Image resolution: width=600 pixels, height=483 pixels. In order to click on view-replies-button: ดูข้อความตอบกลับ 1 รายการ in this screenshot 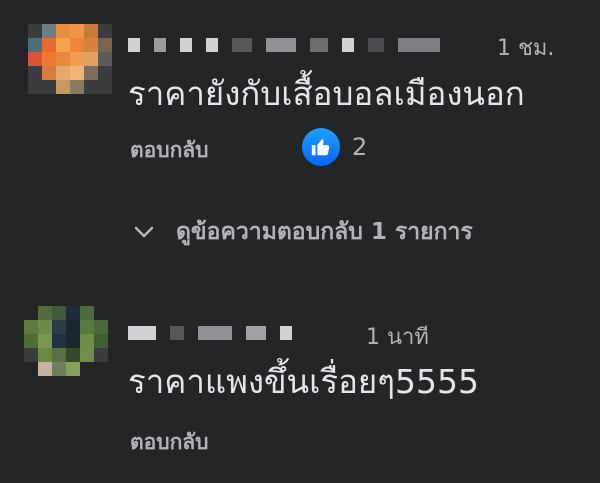, I will do `click(302, 232)`.